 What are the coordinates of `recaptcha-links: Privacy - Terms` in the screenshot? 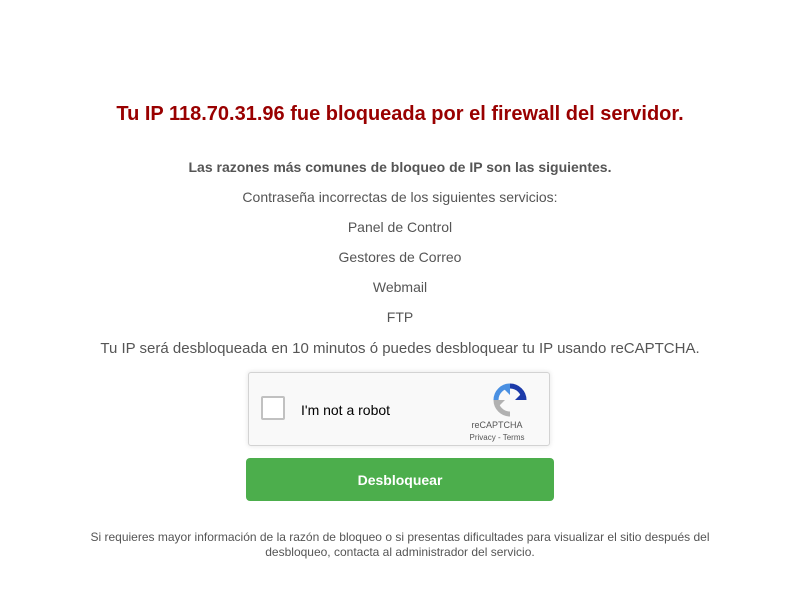 It's located at (497, 437).